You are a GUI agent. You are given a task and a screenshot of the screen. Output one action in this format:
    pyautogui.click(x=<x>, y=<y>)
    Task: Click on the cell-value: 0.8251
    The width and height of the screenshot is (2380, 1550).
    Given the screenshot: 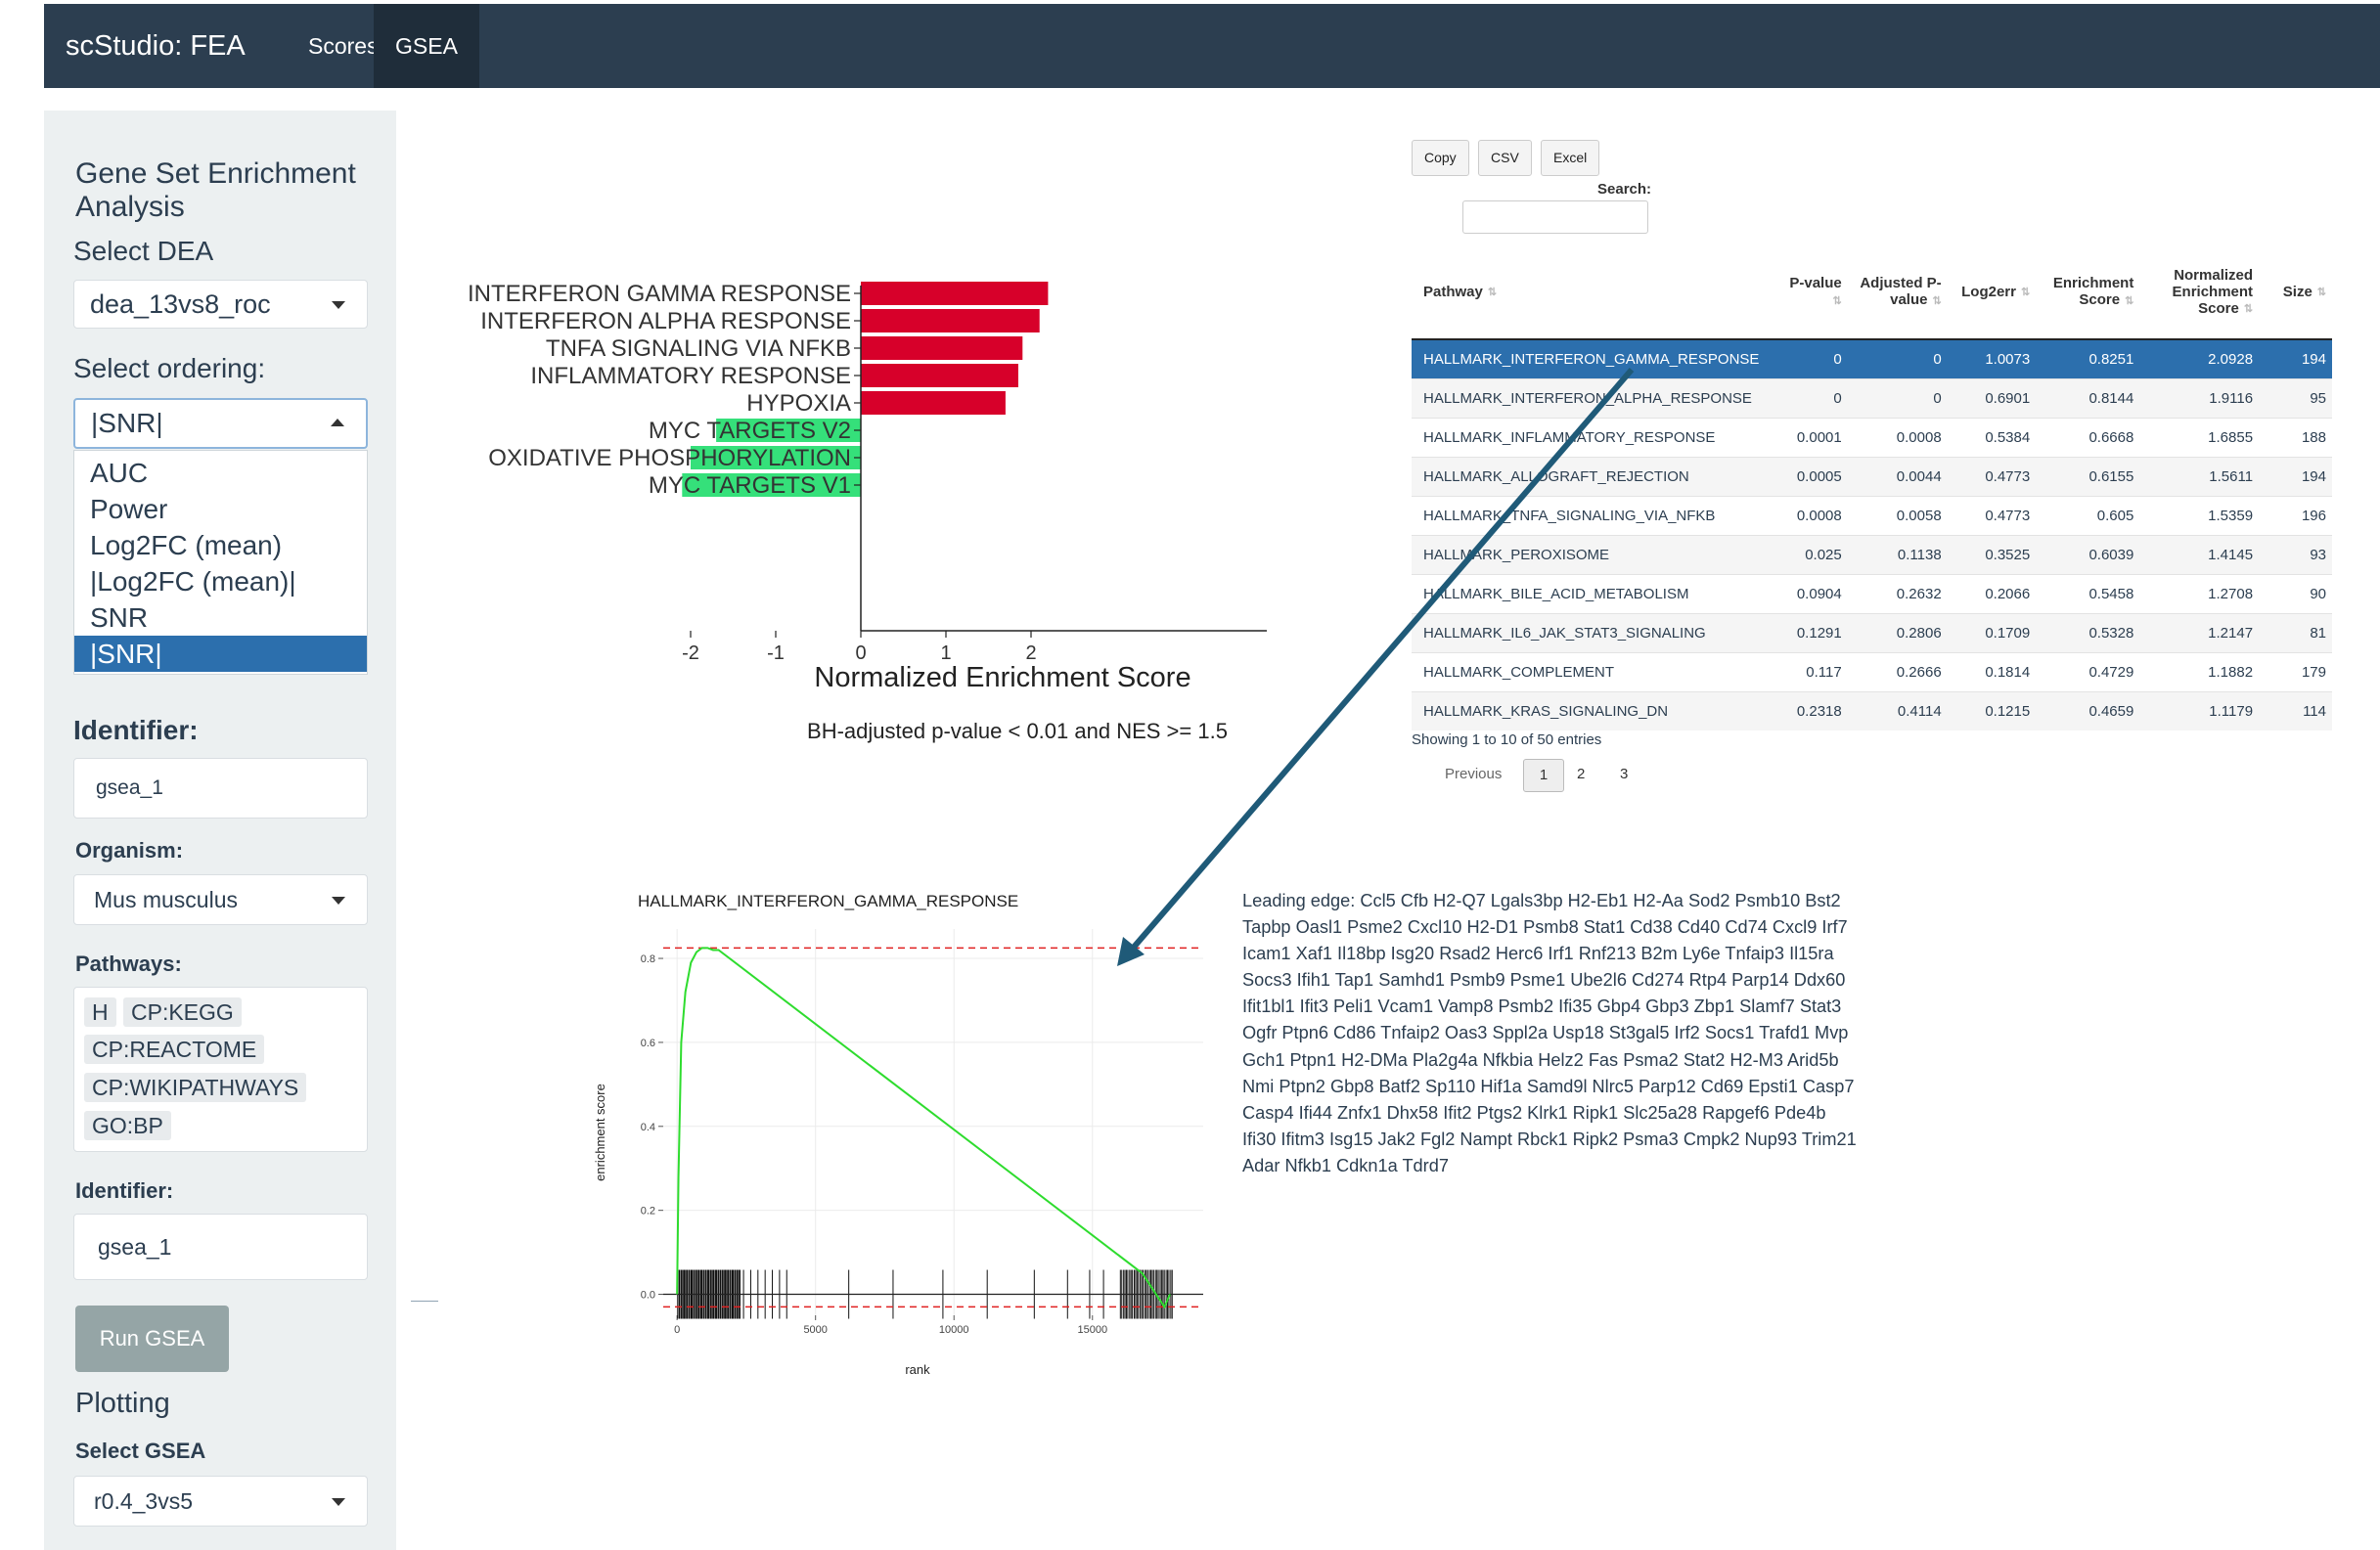 What is the action you would take?
    pyautogui.click(x=2088, y=358)
    